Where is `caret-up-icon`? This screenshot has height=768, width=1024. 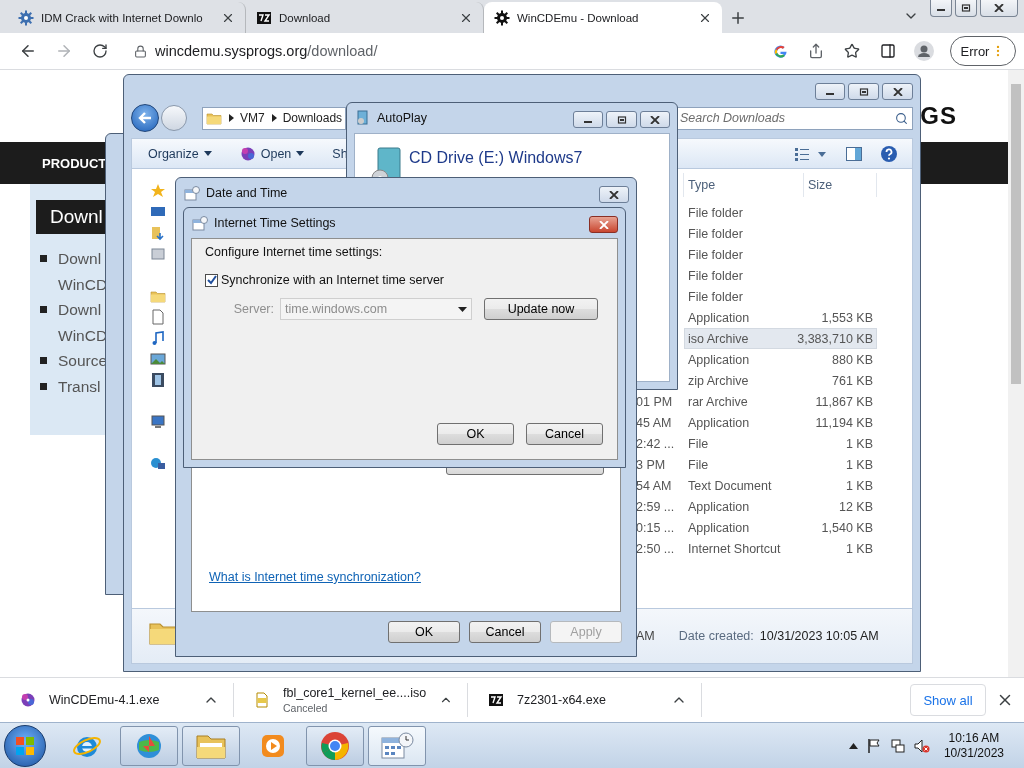 caret-up-icon is located at coordinates (853, 745).